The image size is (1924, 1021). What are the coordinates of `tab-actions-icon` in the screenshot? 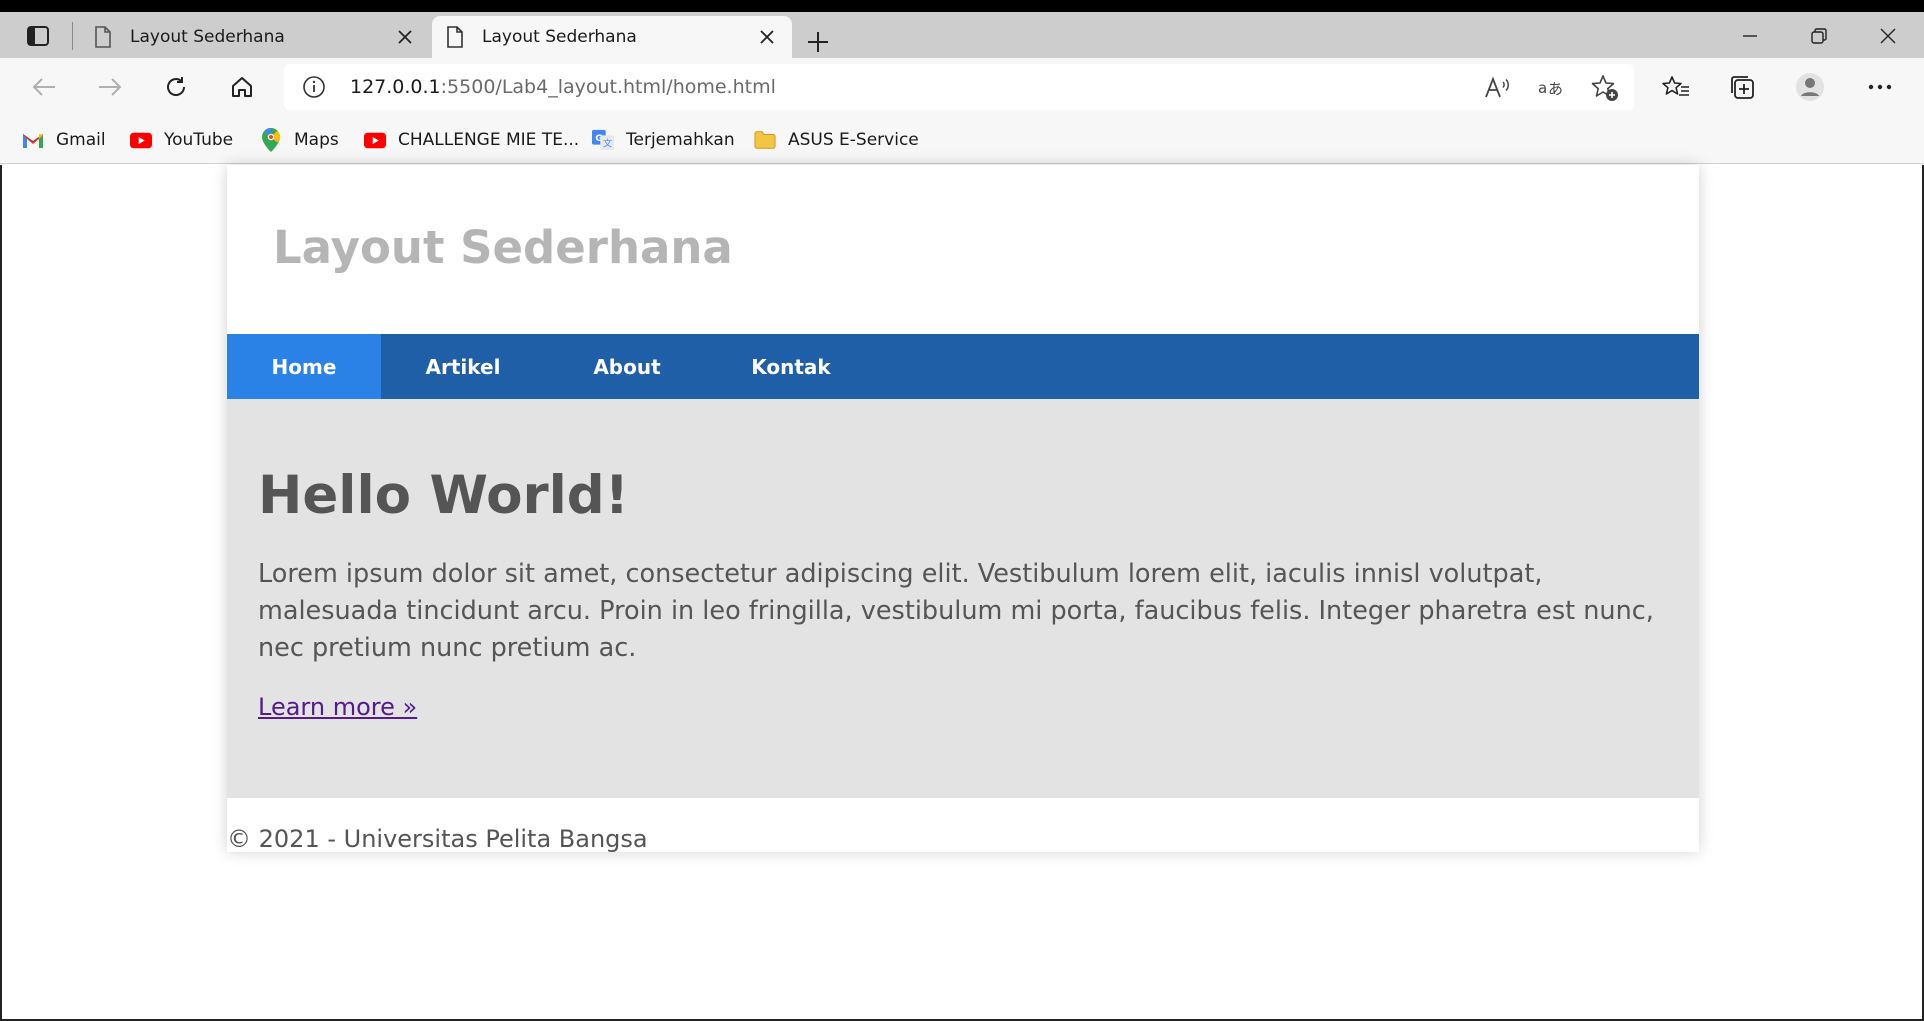 It's located at (38, 36).